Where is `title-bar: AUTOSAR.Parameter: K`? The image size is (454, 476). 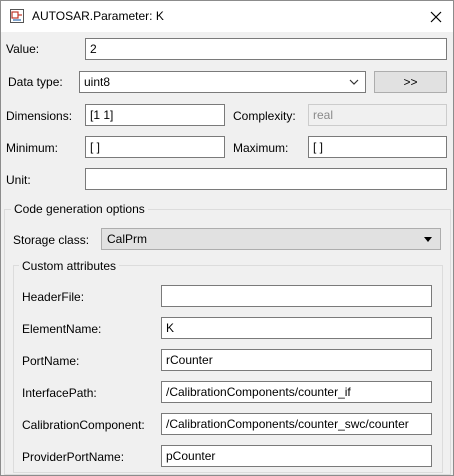 title-bar: AUTOSAR.Parameter: K is located at coordinates (227, 16).